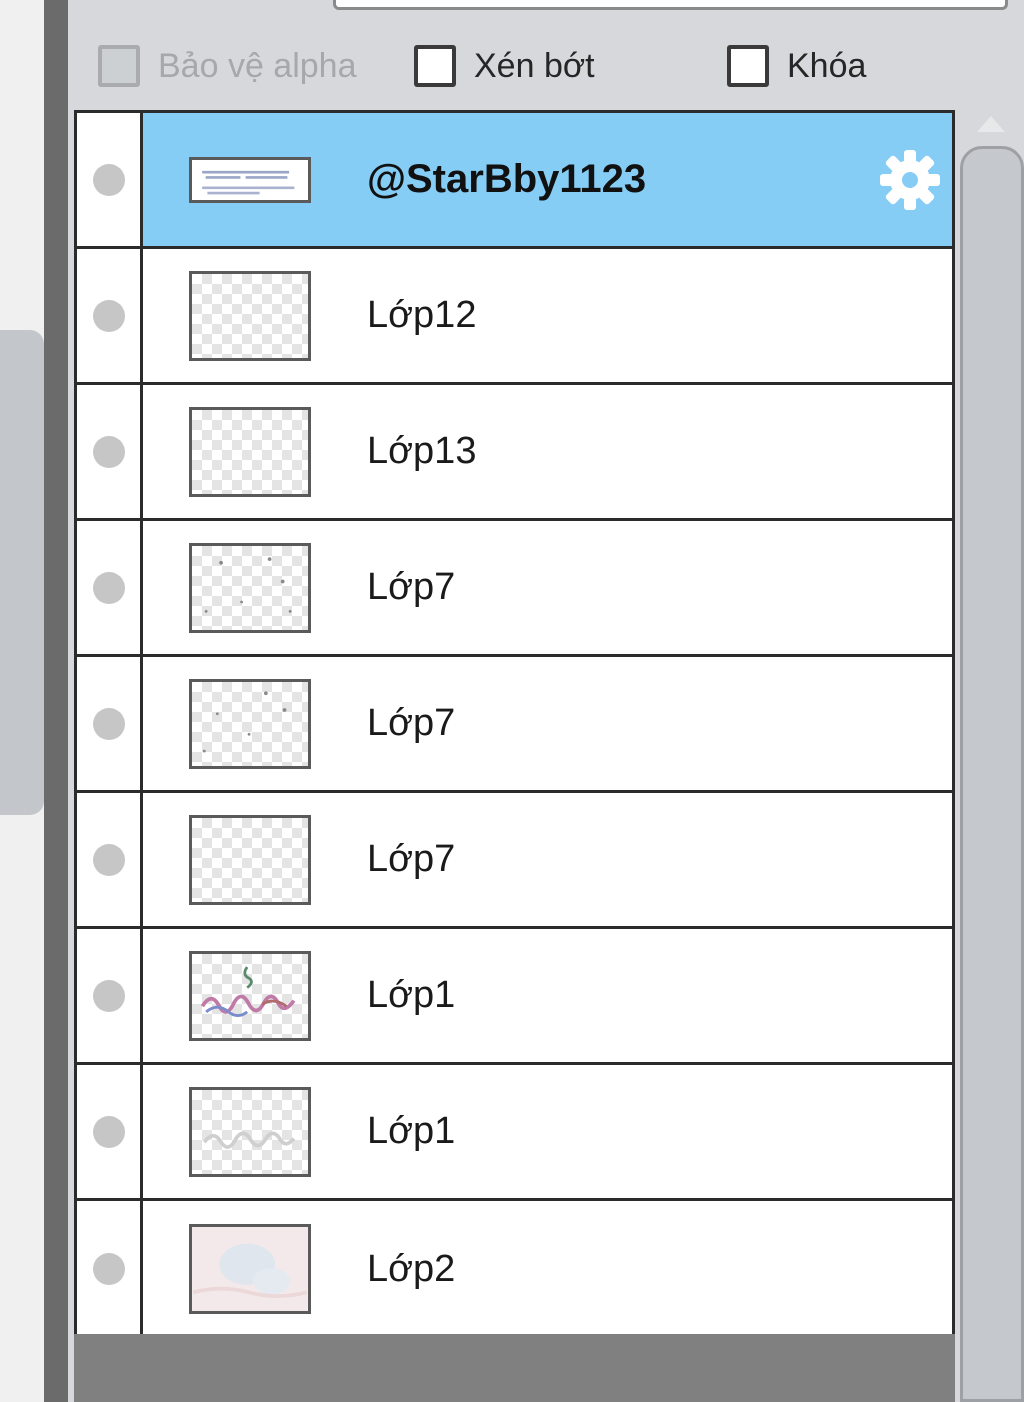 Image resolution: width=1024 pixels, height=1402 pixels. What do you see at coordinates (514, 1368) in the screenshot?
I see `layer-list-footer` at bounding box center [514, 1368].